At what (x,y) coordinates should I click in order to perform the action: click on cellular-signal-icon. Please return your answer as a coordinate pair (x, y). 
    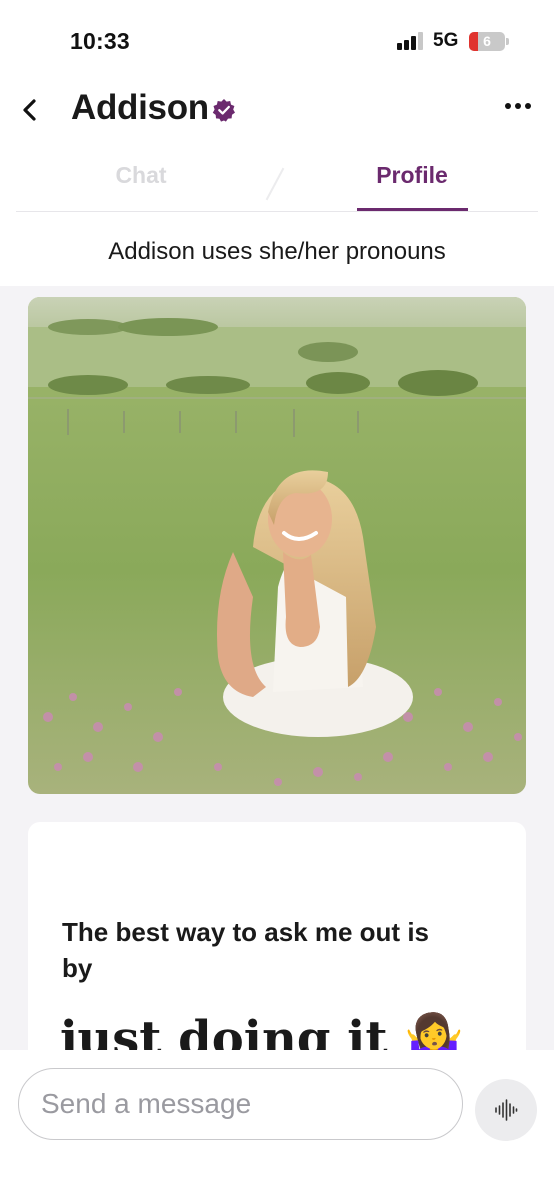
    Looking at the image, I should click on (411, 41).